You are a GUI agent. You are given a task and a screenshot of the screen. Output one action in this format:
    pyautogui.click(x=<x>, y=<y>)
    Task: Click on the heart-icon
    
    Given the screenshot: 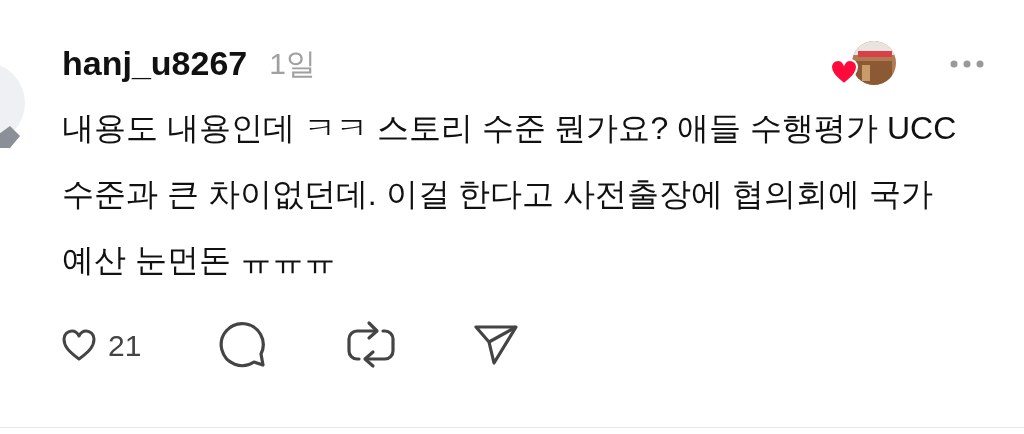 What is the action you would take?
    pyautogui.click(x=79, y=345)
    